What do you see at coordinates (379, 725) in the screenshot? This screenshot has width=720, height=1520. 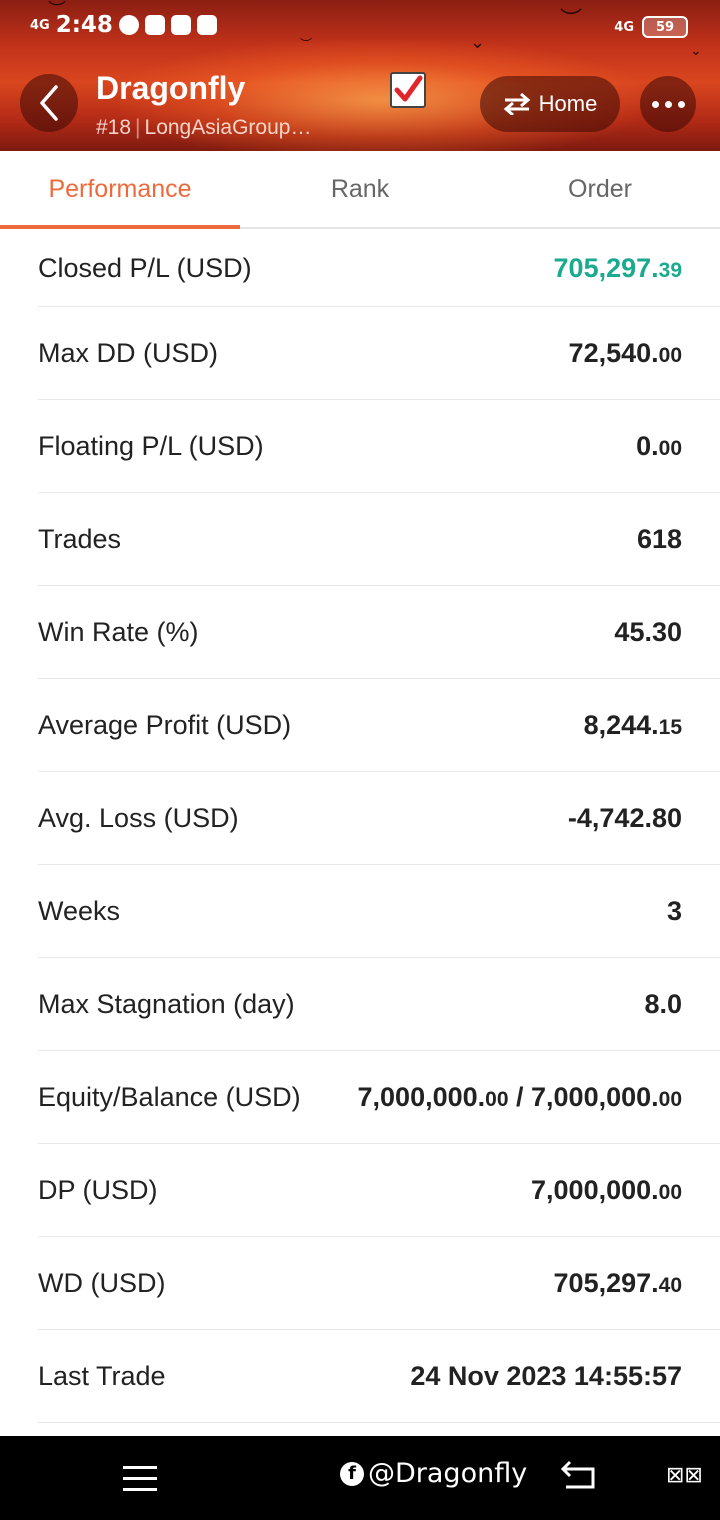 I see `stat-row: Average Profit (USD) 8,244.15` at bounding box center [379, 725].